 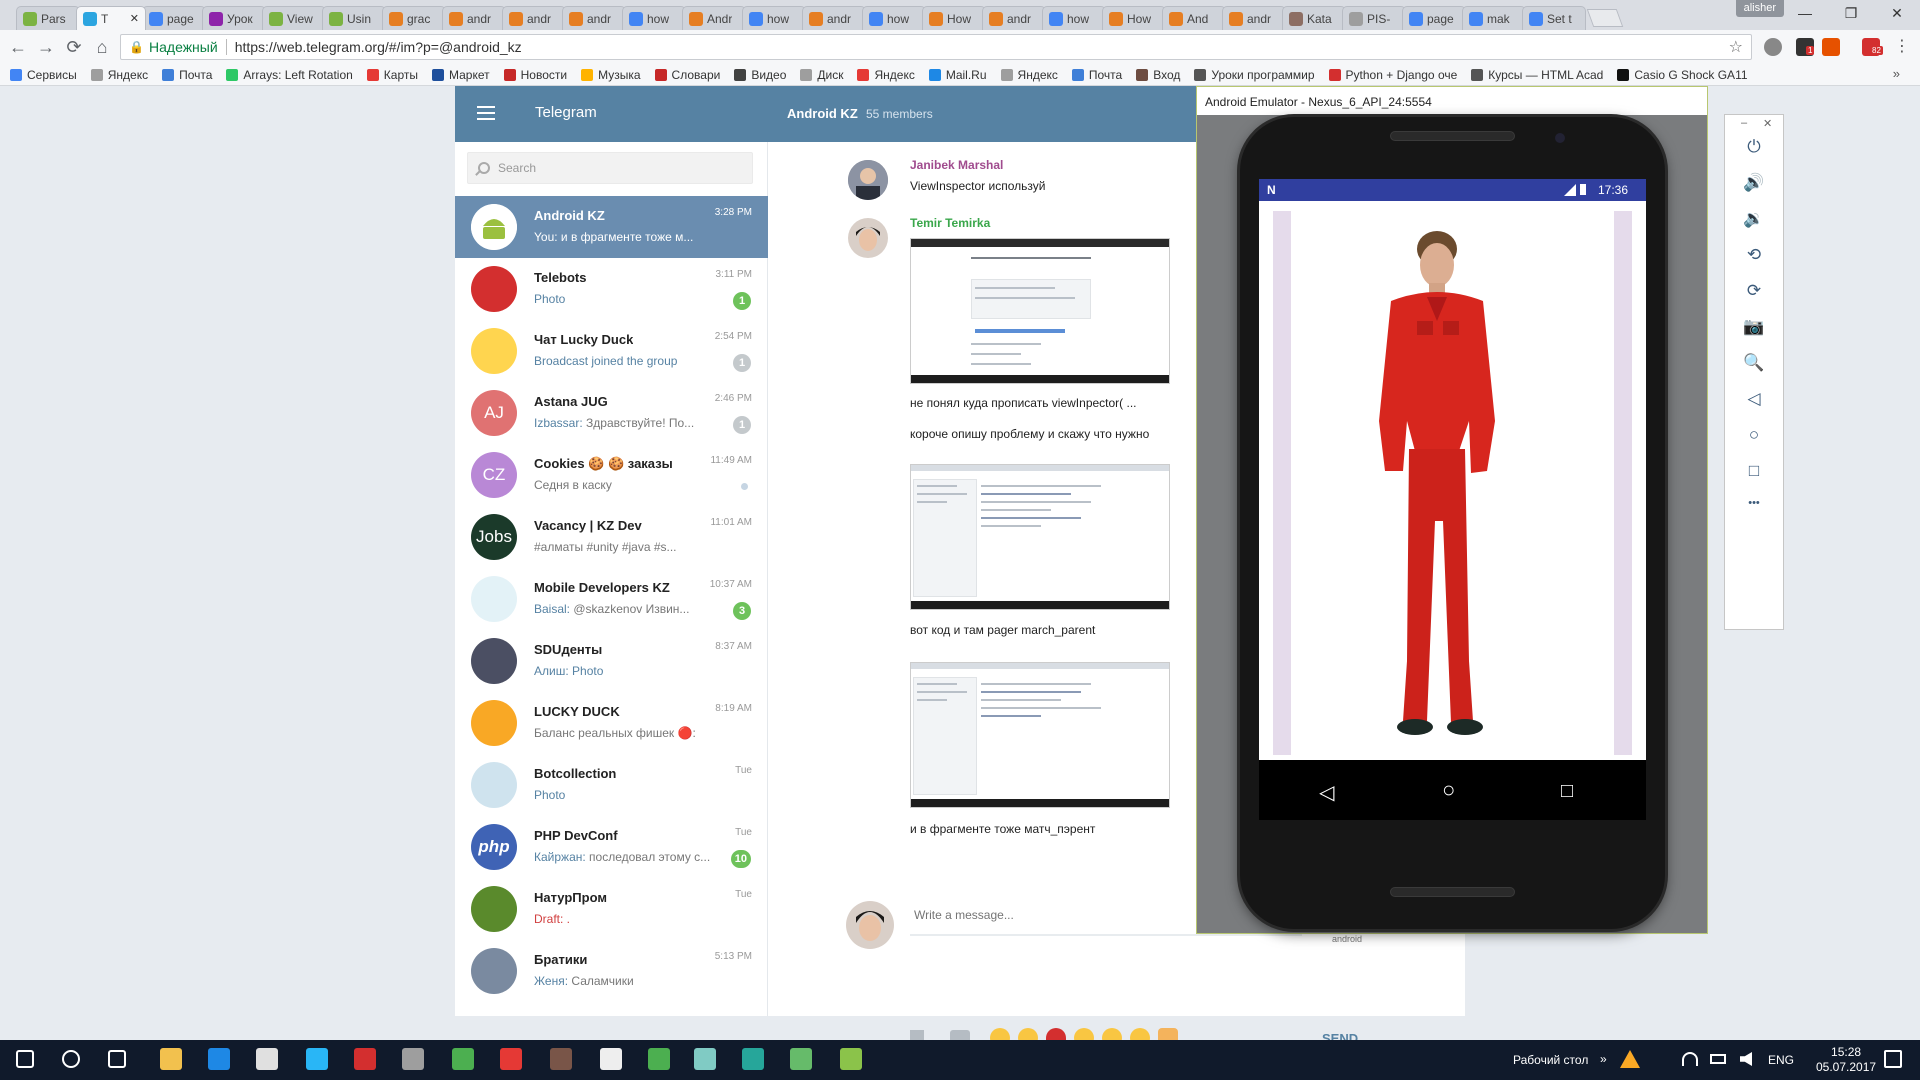 I want to click on app-content, so click(x=1452, y=480).